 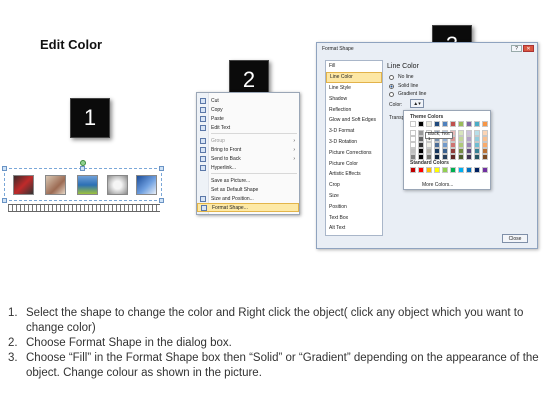 I want to click on category-item: Artistic Effects, so click(x=354, y=174).